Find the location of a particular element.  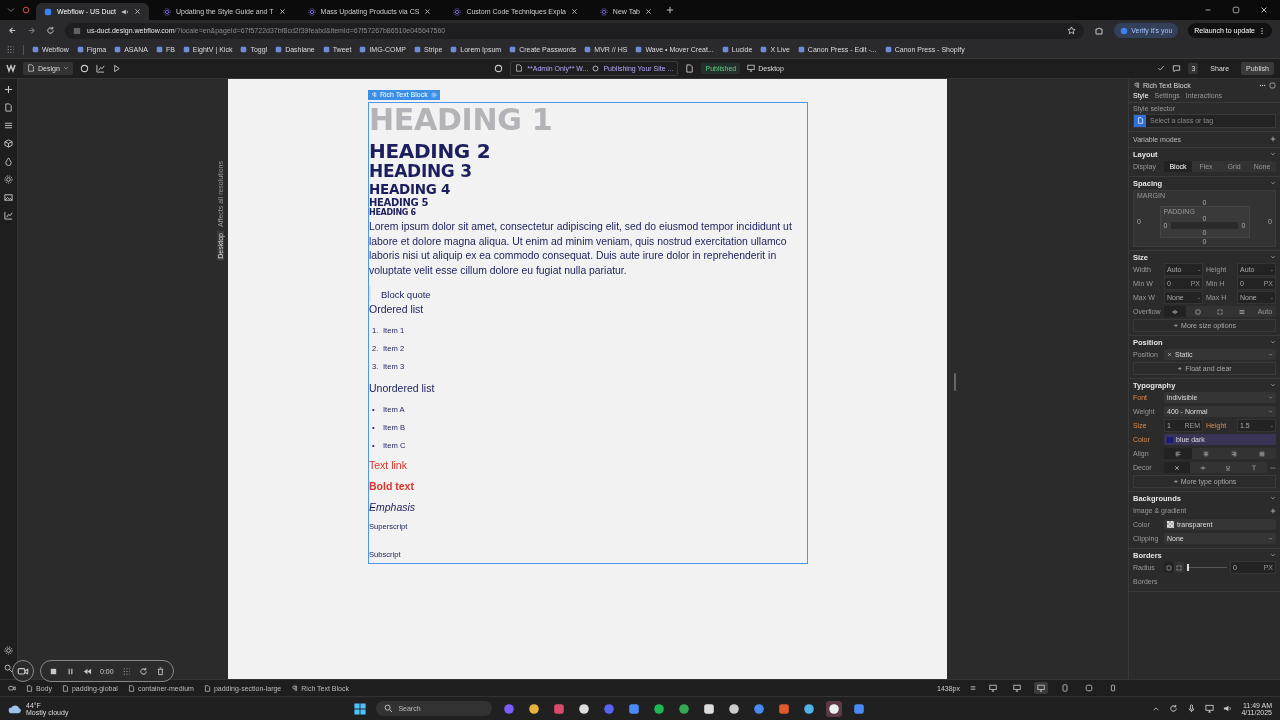

image-icon is located at coordinates (8, 197).